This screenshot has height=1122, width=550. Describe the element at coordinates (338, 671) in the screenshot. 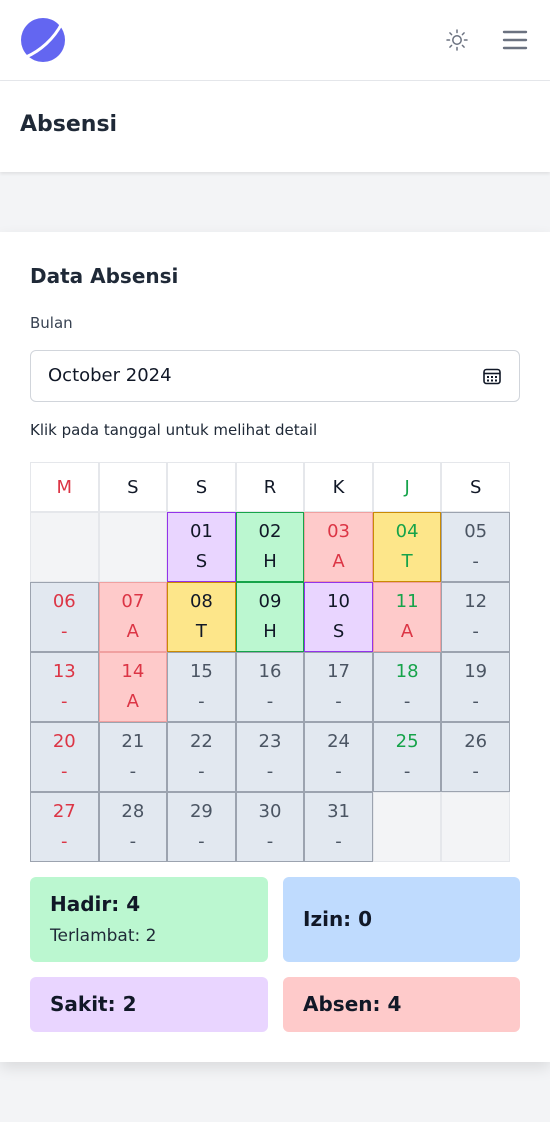

I see `day-number: 17` at that location.